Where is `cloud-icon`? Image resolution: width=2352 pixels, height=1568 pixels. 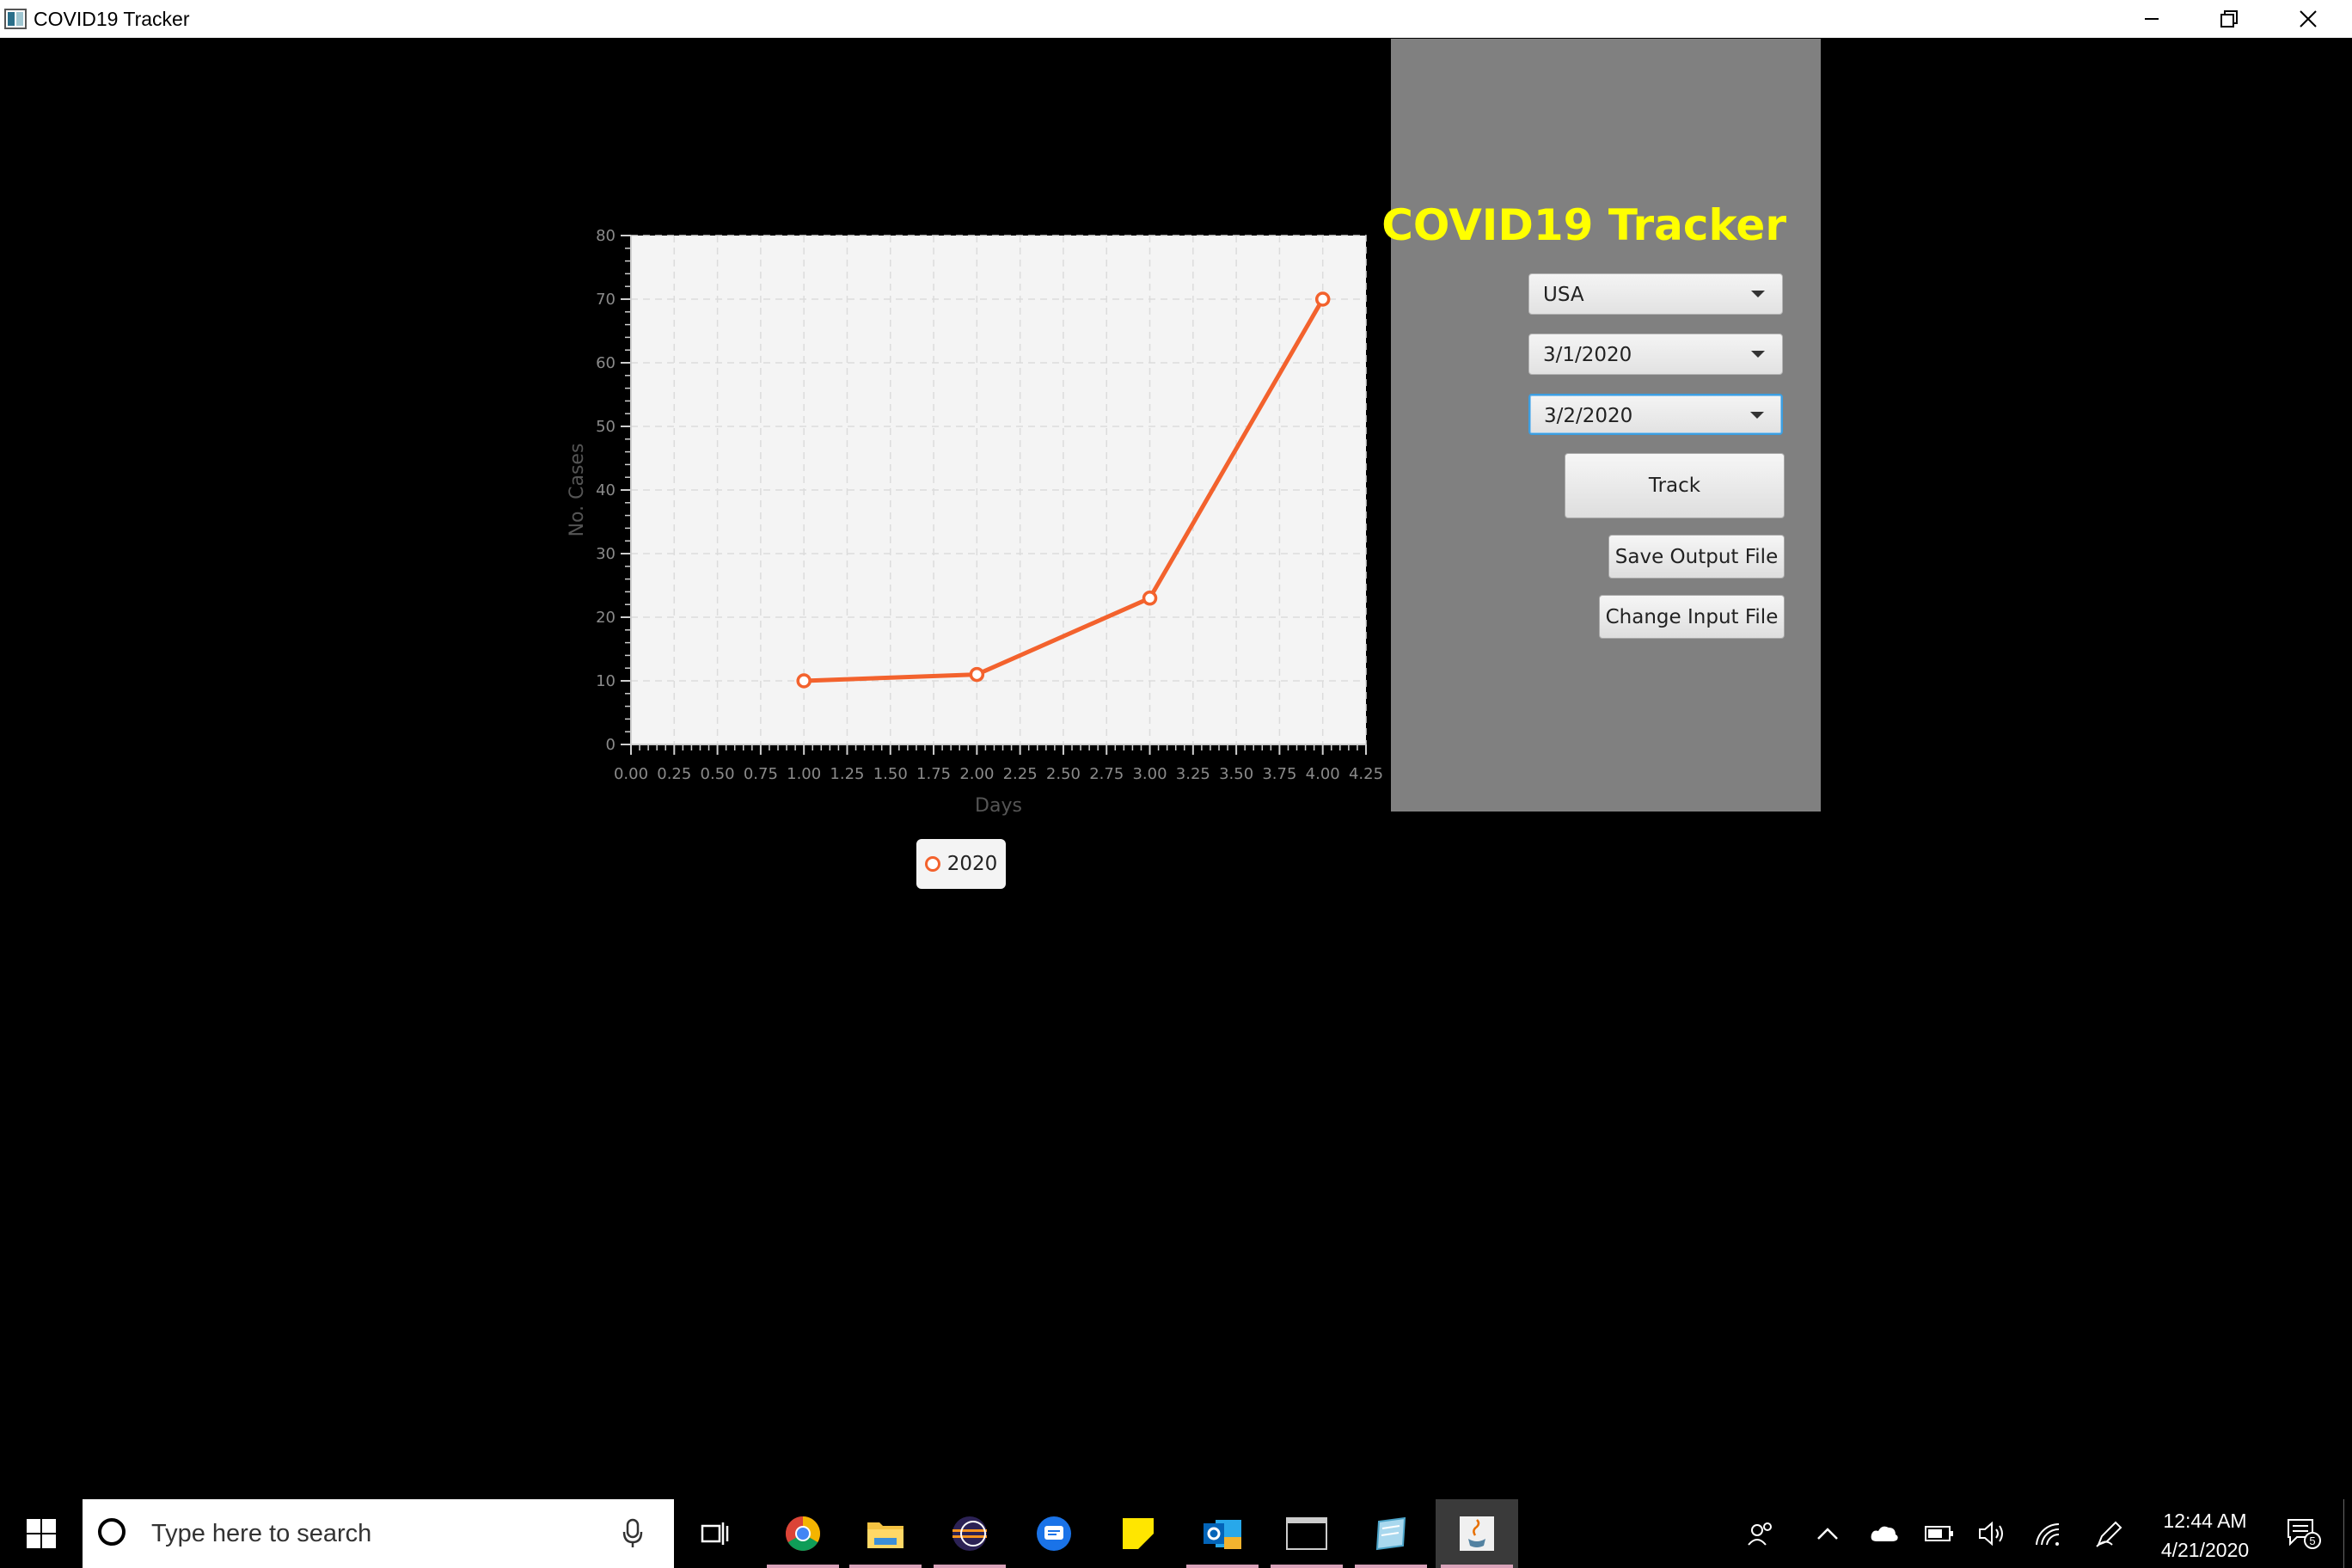
cloud-icon is located at coordinates (1884, 1533).